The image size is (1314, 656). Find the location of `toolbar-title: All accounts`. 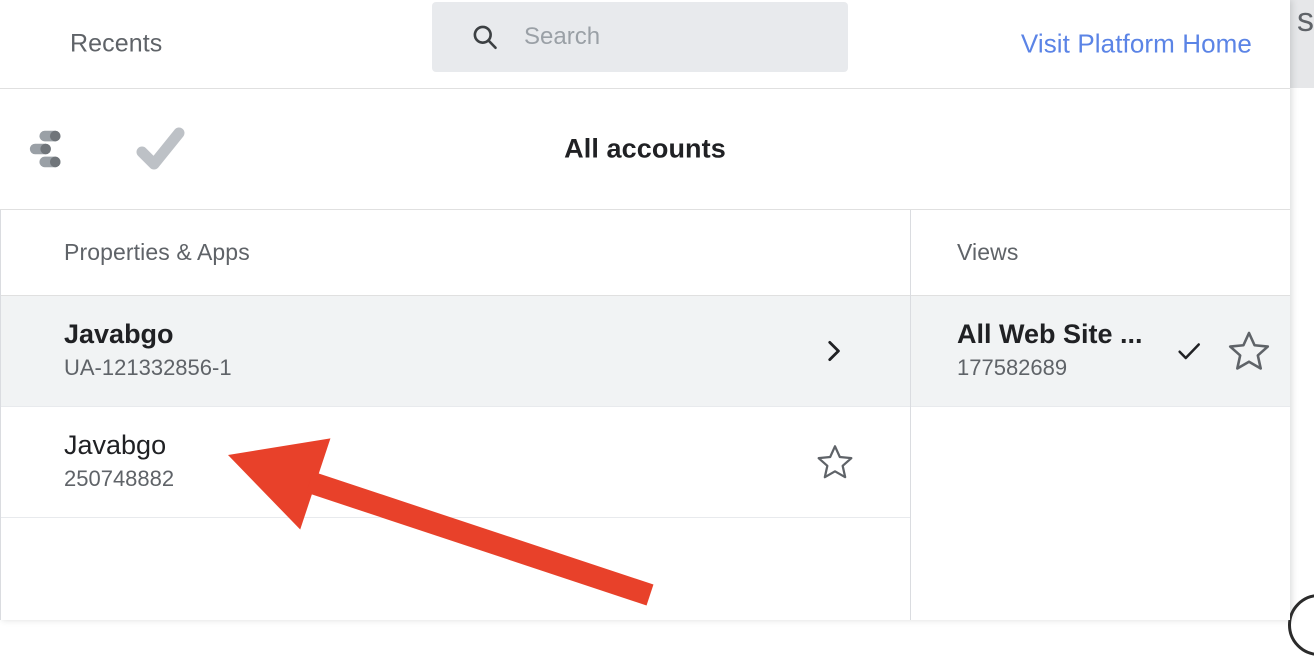

toolbar-title: All accounts is located at coordinates (645, 148).